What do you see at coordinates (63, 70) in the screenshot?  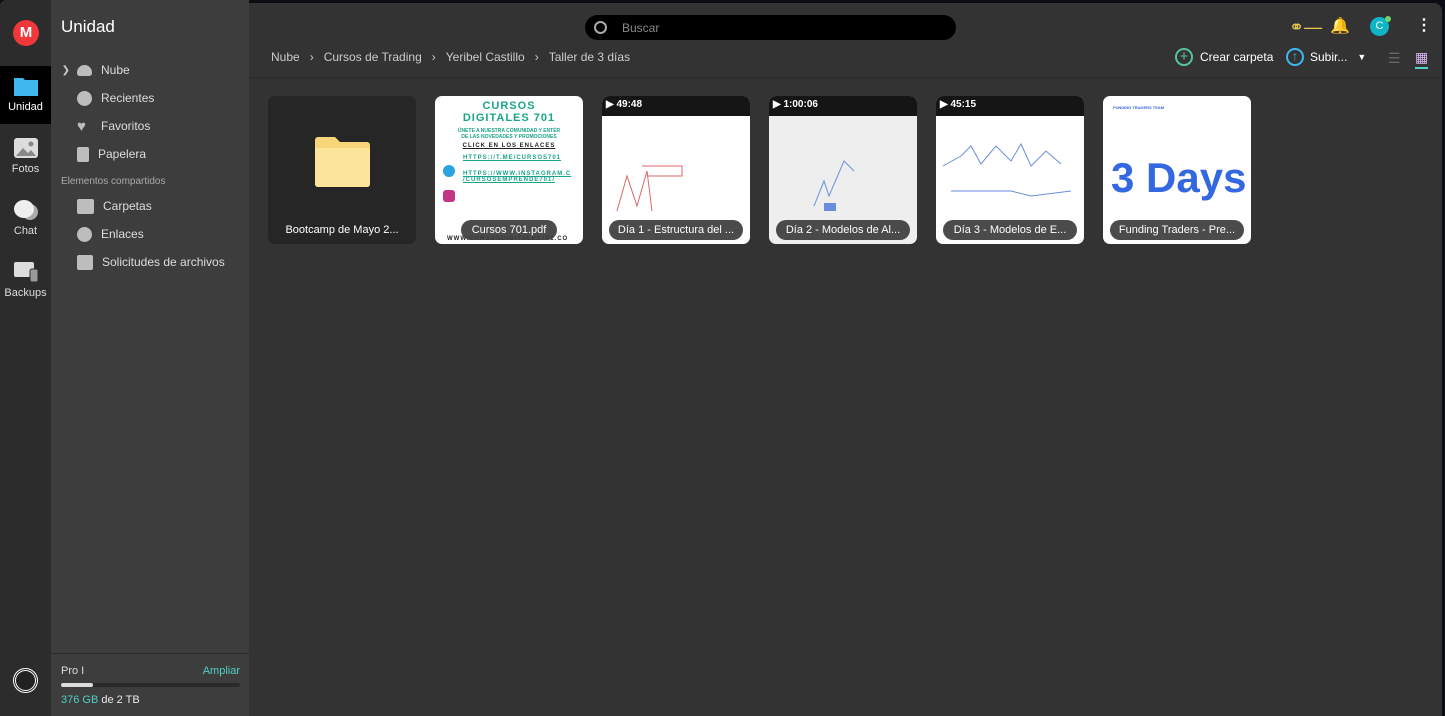 I see `chevron-right-icon: ❯` at bounding box center [63, 70].